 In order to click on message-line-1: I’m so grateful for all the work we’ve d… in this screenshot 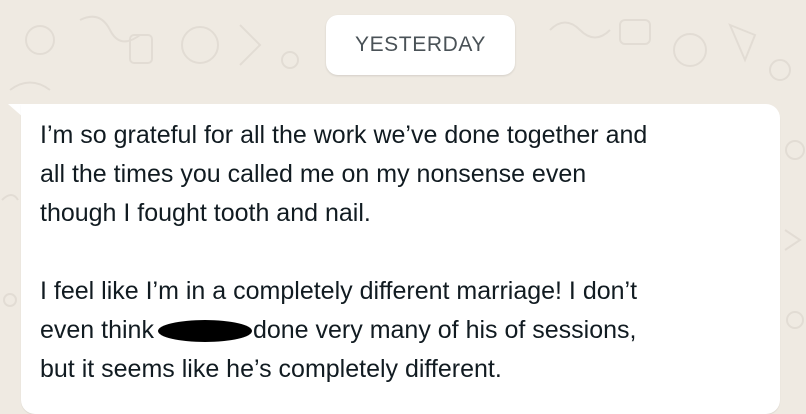, I will do `click(344, 135)`.